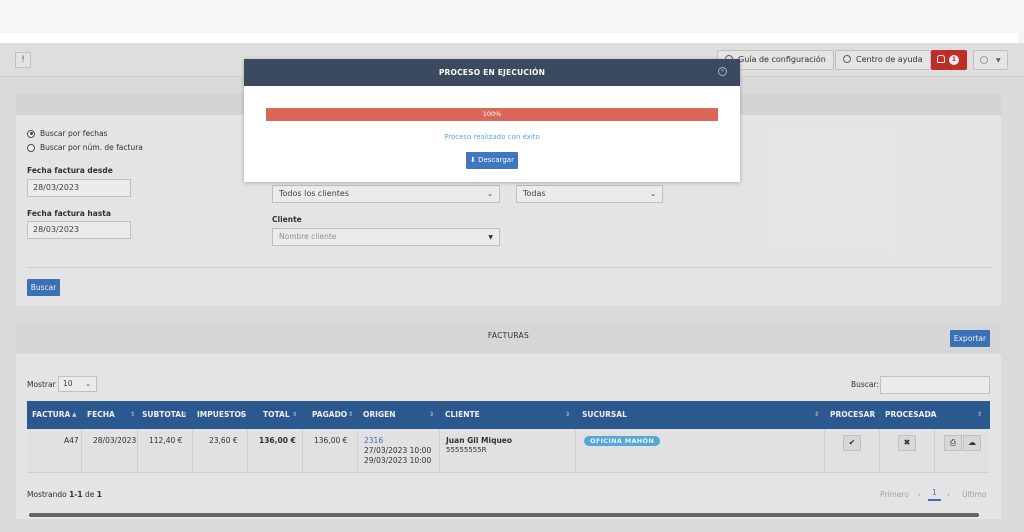 This screenshot has height=532, width=1024. Describe the element at coordinates (512, 16) in the screenshot. I see `browser-top-area` at that location.